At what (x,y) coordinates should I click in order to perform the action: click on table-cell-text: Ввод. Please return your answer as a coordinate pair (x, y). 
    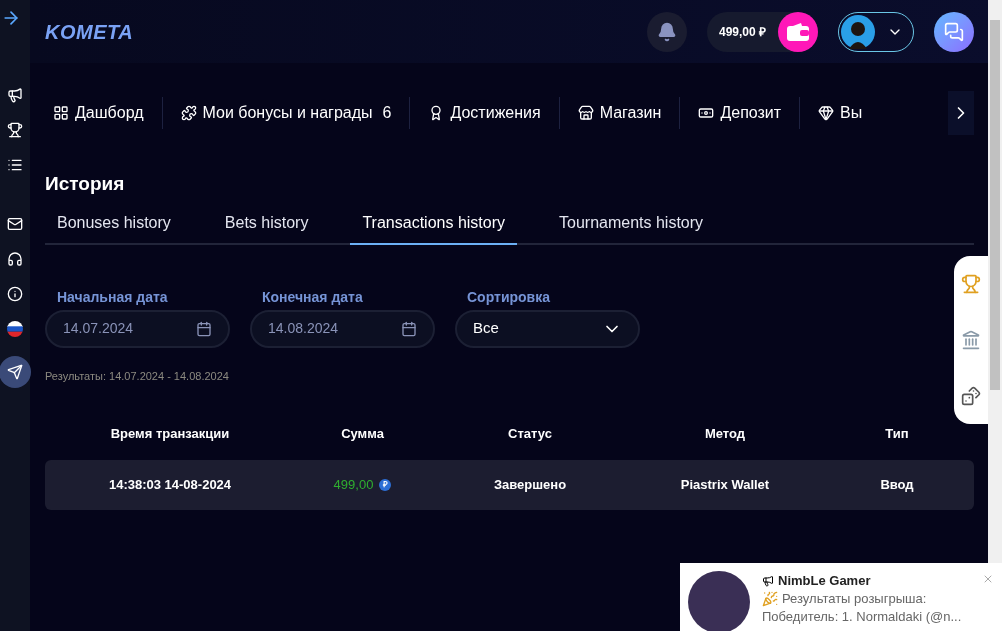
    Looking at the image, I should click on (897, 484).